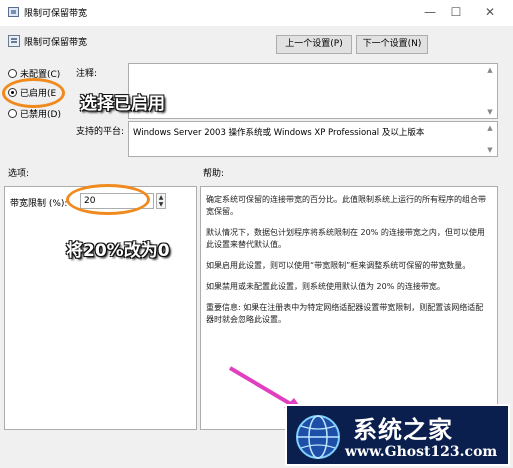  What do you see at coordinates (40, 114) in the screenshot?
I see `radio-label: 已禁用(D)` at bounding box center [40, 114].